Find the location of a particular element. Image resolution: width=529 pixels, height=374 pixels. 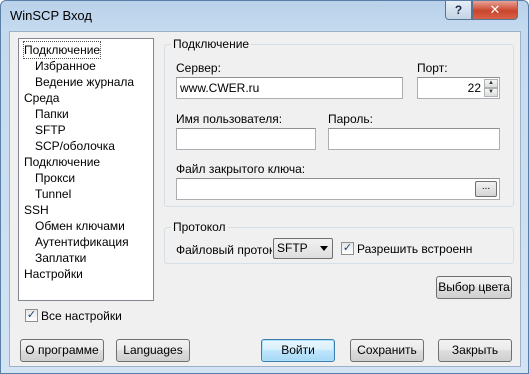

allow-fallback-checkbox: ✓ is located at coordinates (347, 248).